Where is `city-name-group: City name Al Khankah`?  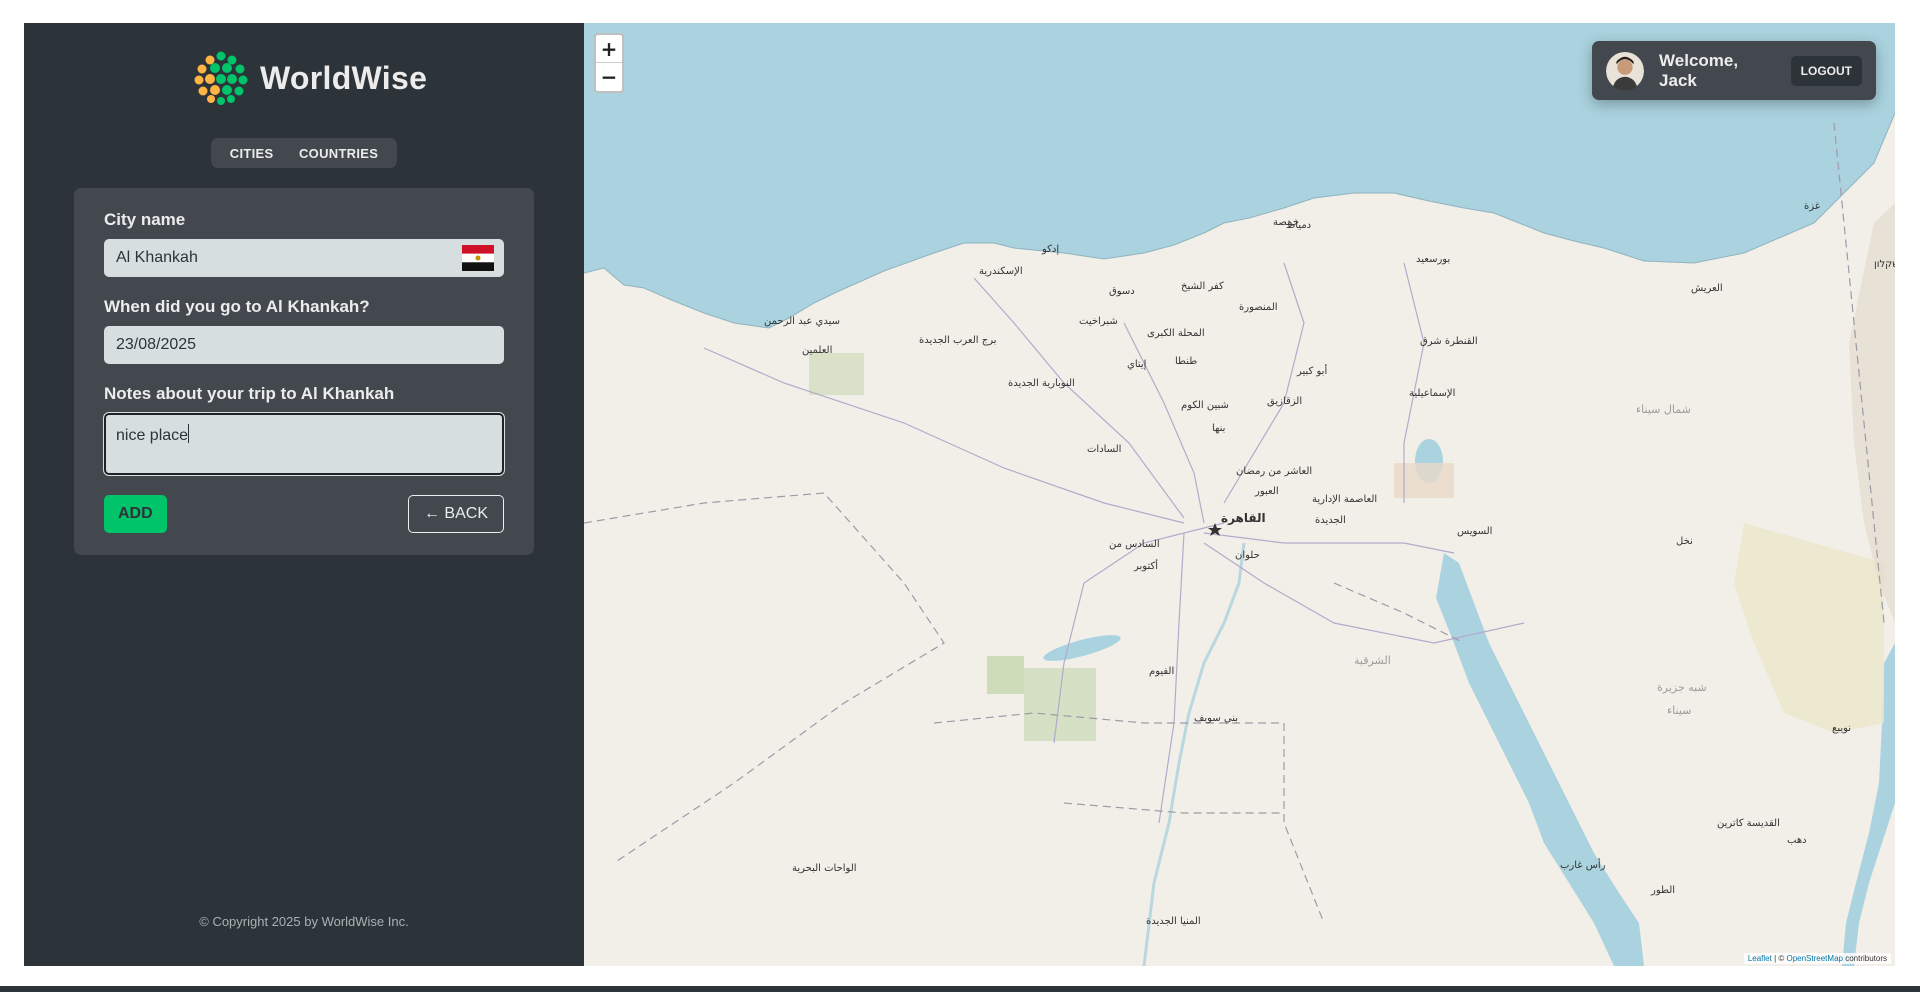
city-name-group: City name Al Khankah is located at coordinates (304, 243).